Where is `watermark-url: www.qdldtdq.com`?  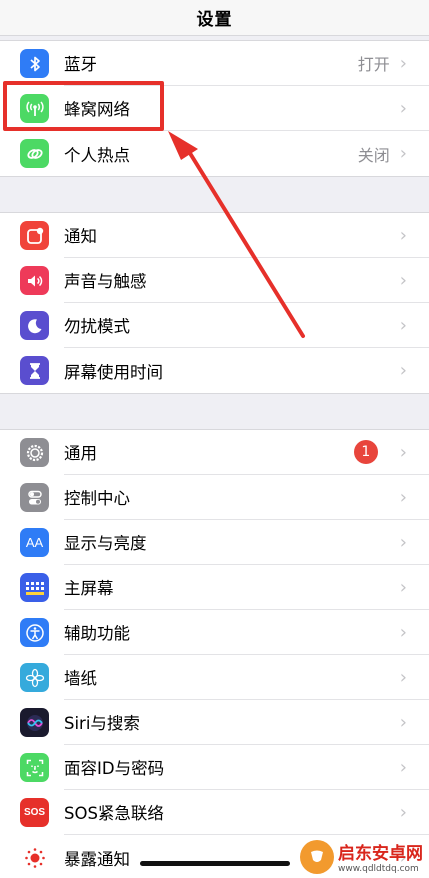 watermark-url: www.qdldtdq.com is located at coordinates (378, 869).